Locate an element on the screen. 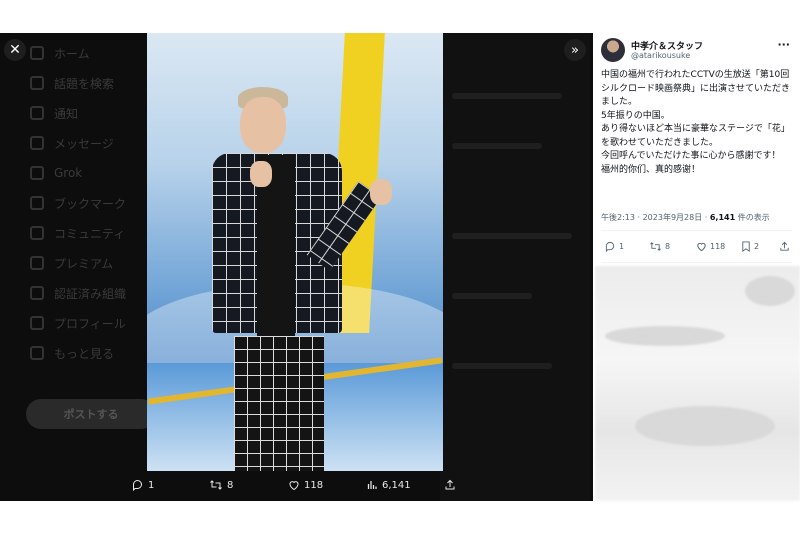 The width and height of the screenshot is (800, 533). avatar is located at coordinates (613, 50).